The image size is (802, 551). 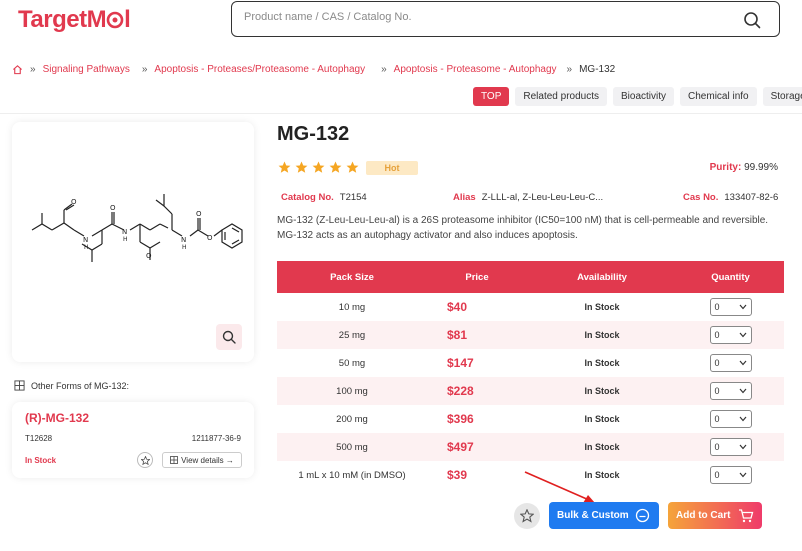 I want to click on table-header: Pack Size Price Availability Quantity, so click(x=530, y=277).